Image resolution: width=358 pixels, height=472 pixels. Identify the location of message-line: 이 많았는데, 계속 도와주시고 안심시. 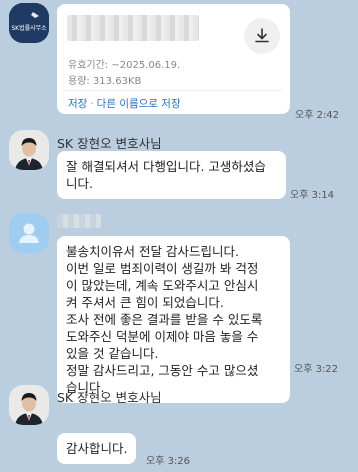
(162, 285).